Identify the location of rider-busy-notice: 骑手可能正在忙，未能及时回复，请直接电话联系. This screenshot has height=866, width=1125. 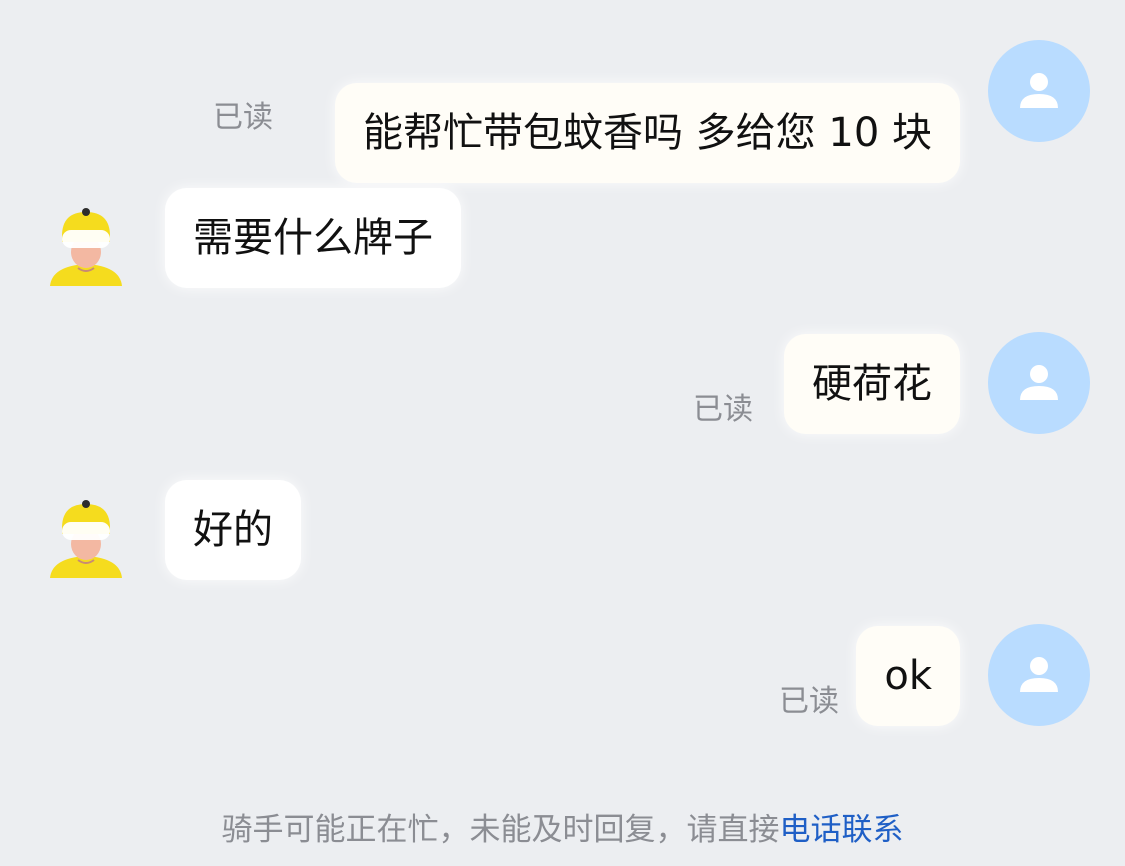
(562, 830).